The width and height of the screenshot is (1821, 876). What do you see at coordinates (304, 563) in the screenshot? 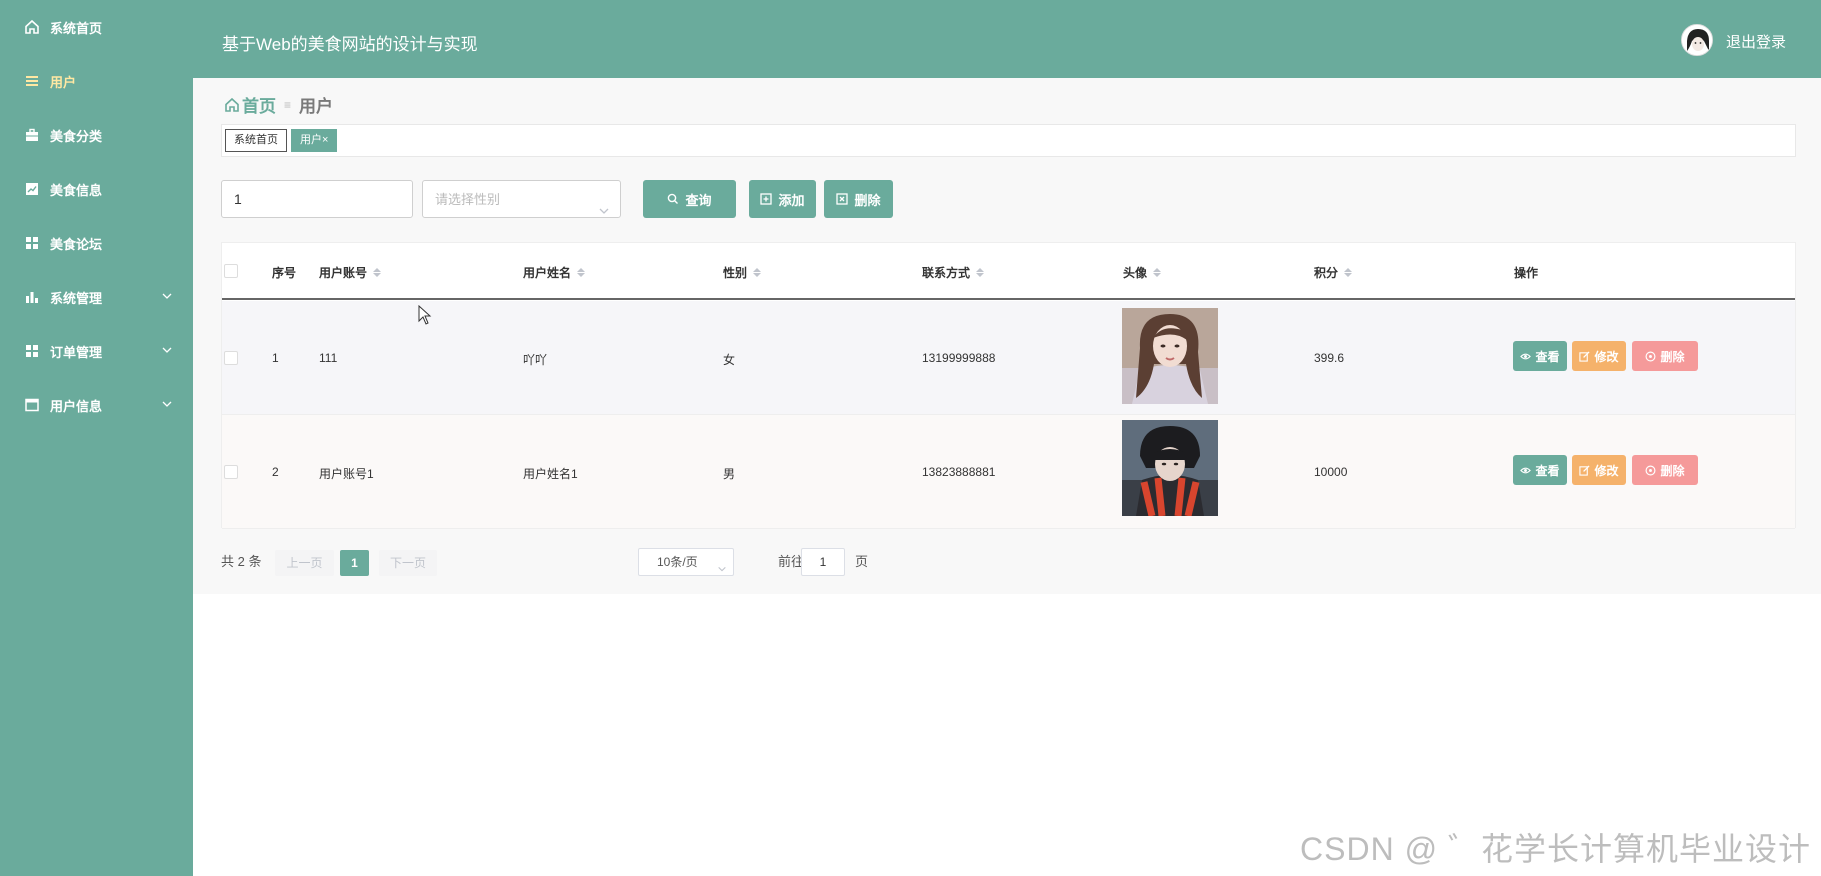
I see `prev-page-button: 上一页` at bounding box center [304, 563].